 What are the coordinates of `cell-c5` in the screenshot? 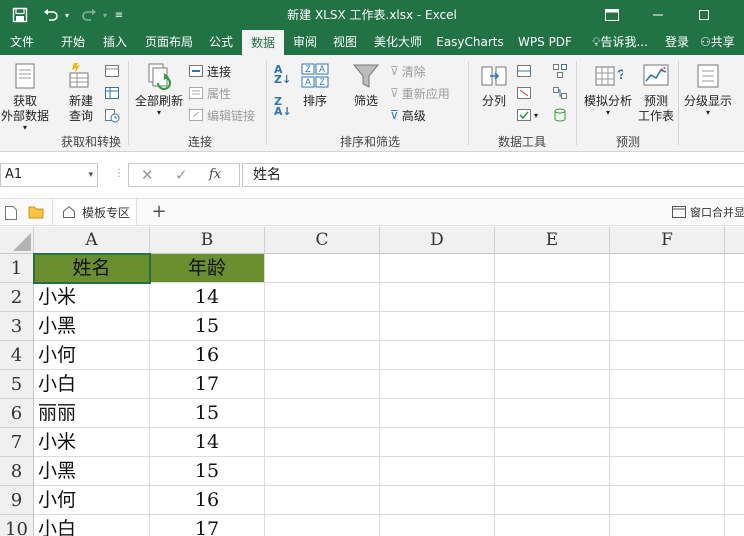 It's located at (322, 384).